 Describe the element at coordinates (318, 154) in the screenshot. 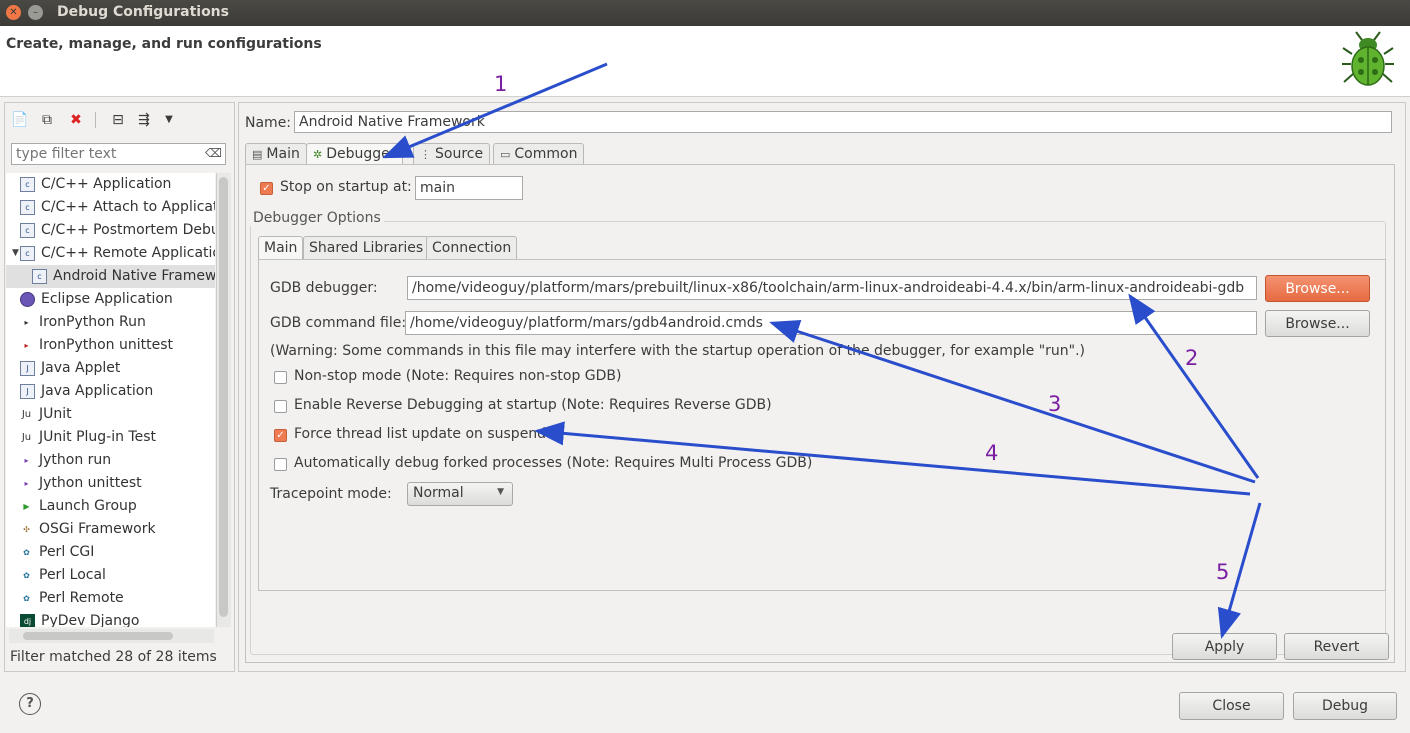

I see `debugger-tab-icon: ✲` at that location.